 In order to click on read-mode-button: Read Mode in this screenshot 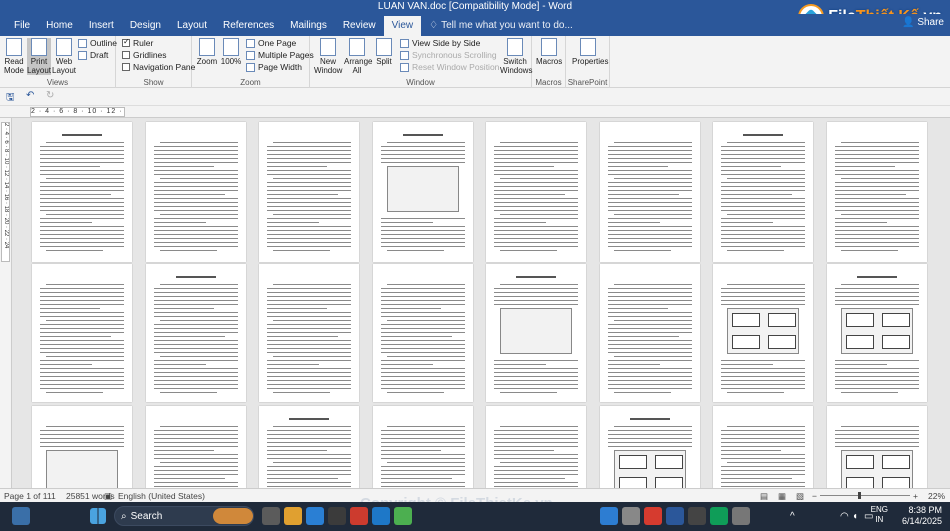, I will do `click(14, 56)`.